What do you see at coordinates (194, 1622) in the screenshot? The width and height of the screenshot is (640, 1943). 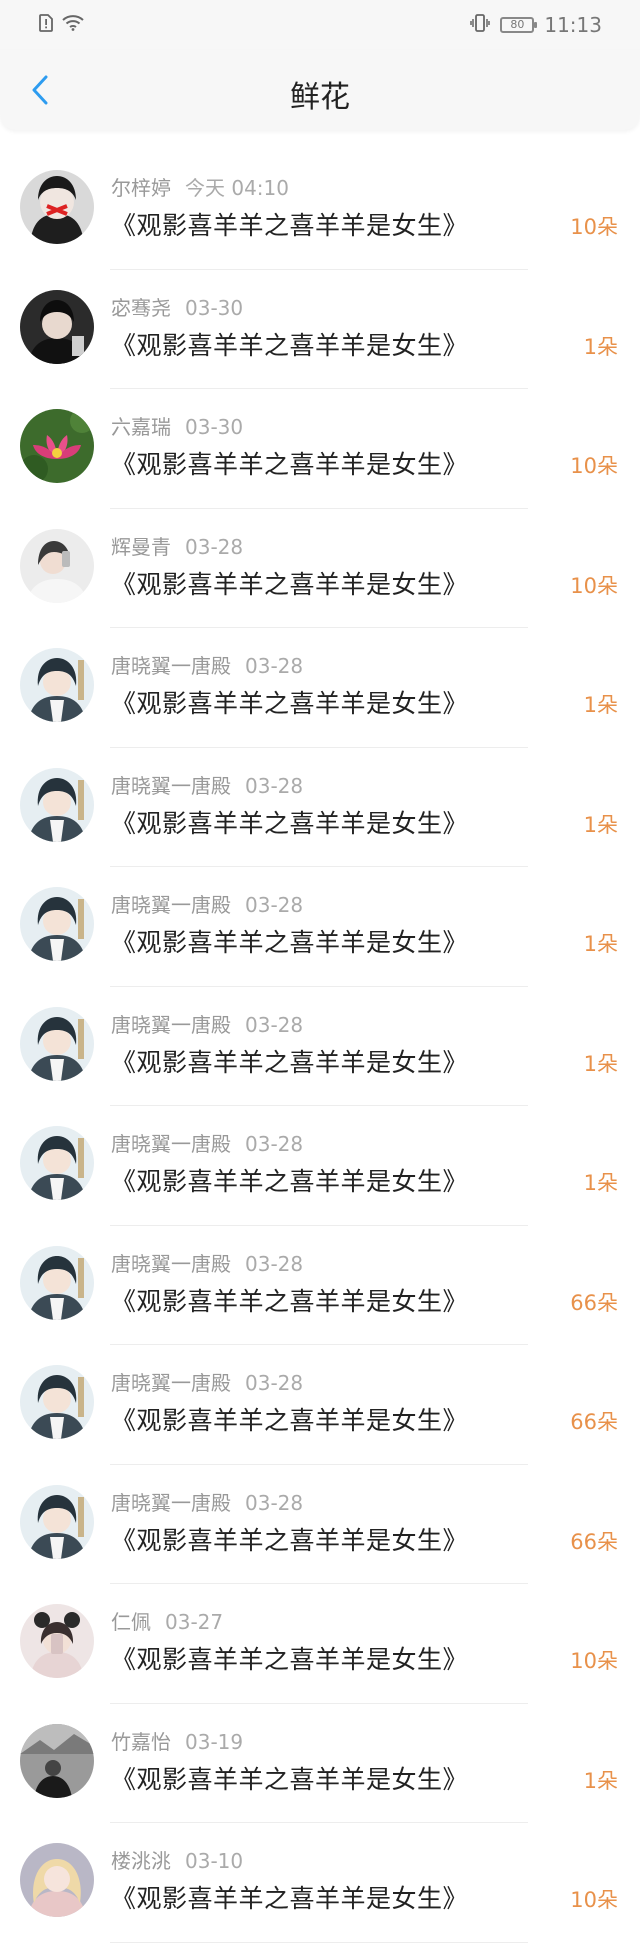 I see `timestamp: 03-27` at bounding box center [194, 1622].